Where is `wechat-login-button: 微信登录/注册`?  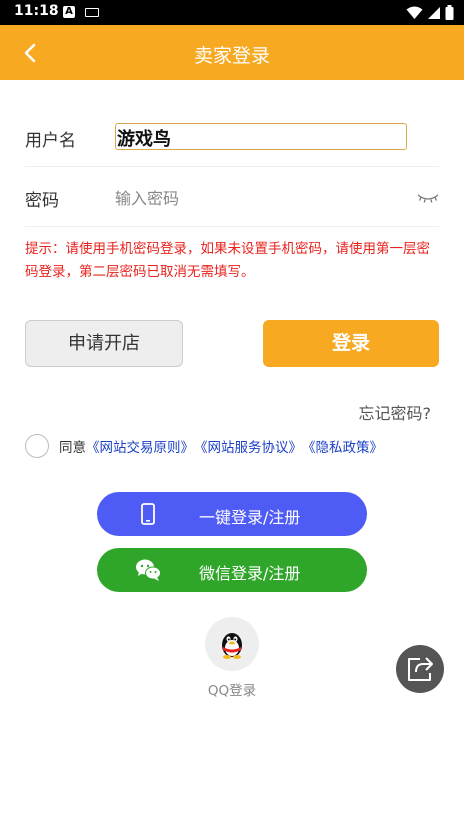 wechat-login-button: 微信登录/注册 is located at coordinates (232, 570).